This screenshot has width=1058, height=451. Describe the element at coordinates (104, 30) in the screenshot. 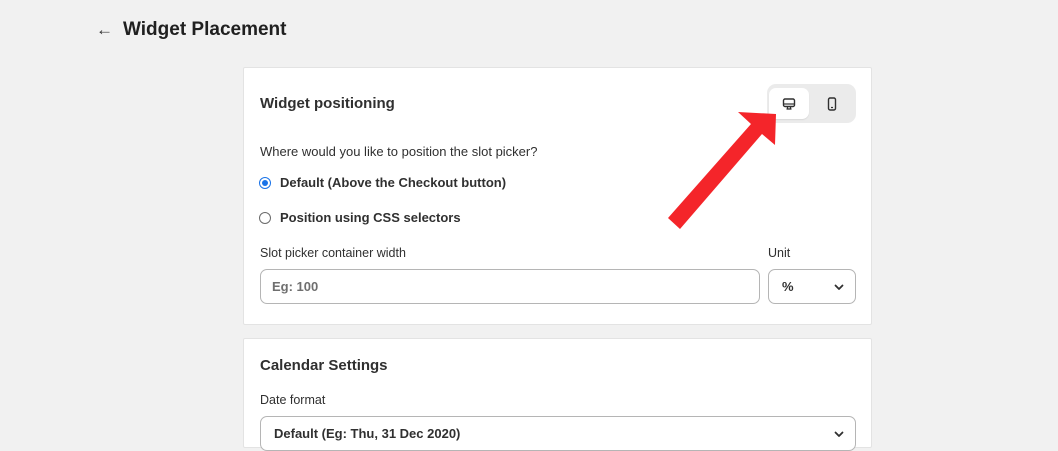

I see `back-arrow-icon: ←` at that location.